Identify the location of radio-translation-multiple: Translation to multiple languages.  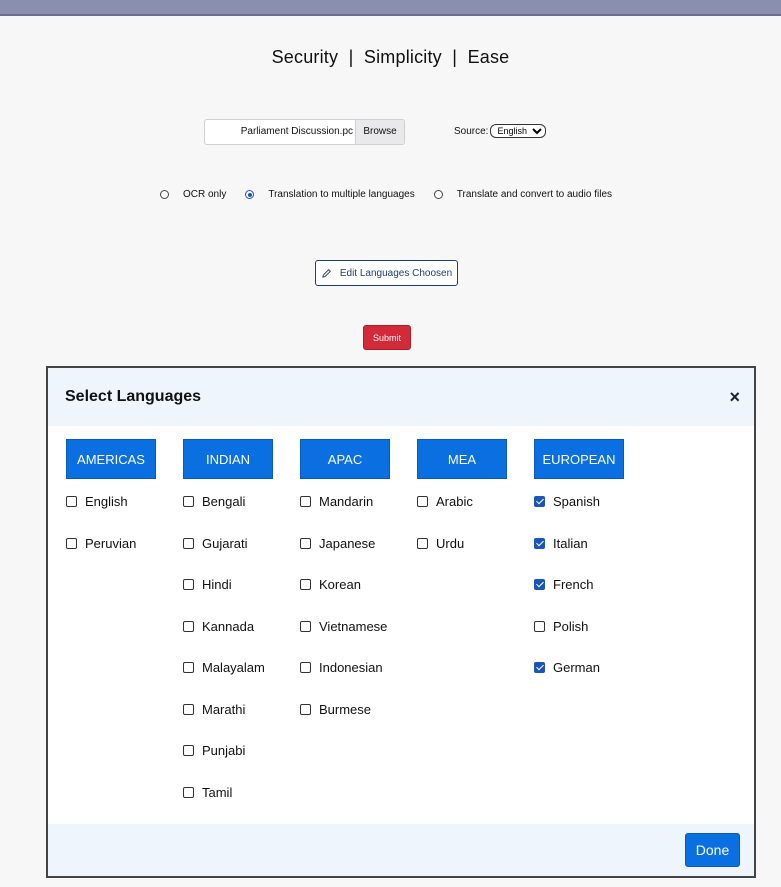
(330, 194).